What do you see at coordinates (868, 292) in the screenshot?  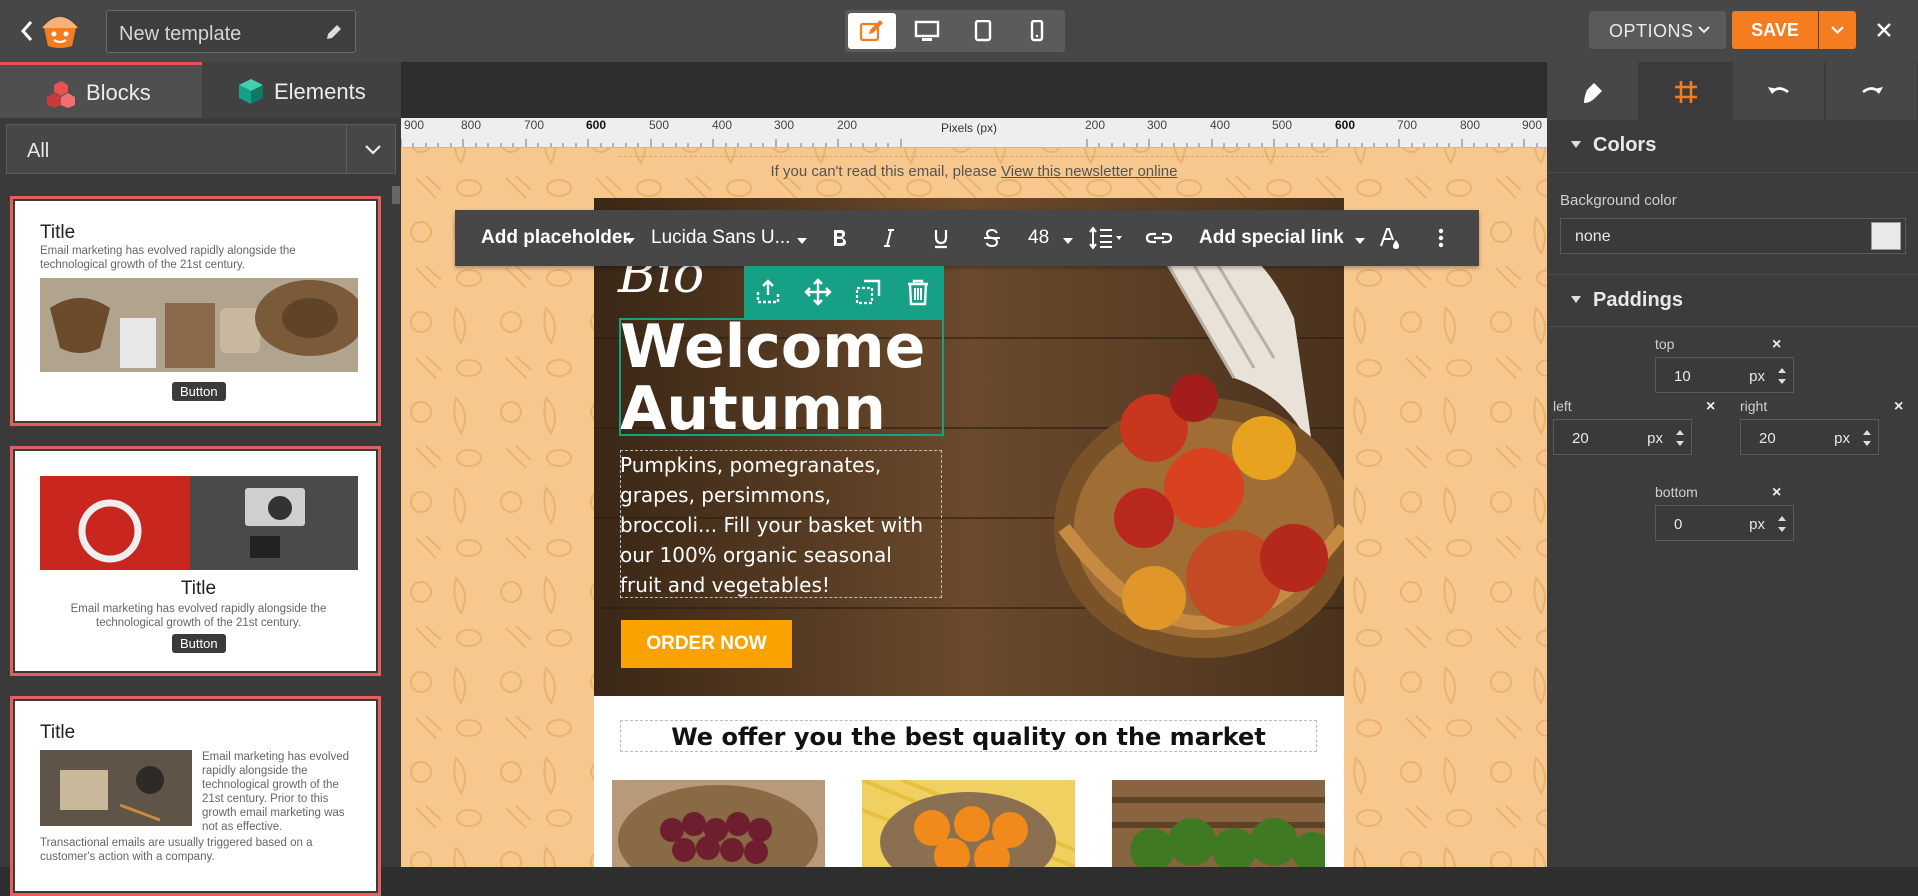 I see `duplicate-icon` at bounding box center [868, 292].